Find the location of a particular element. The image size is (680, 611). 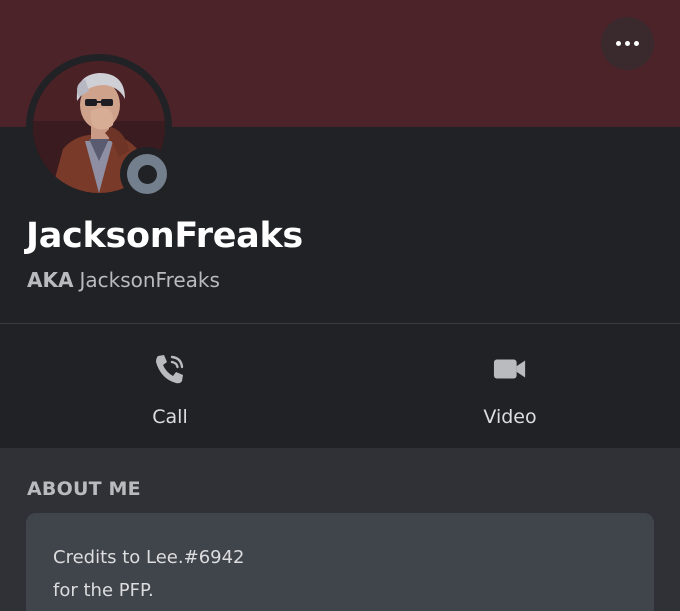

about-line: for the PFP. is located at coordinates (103, 590).